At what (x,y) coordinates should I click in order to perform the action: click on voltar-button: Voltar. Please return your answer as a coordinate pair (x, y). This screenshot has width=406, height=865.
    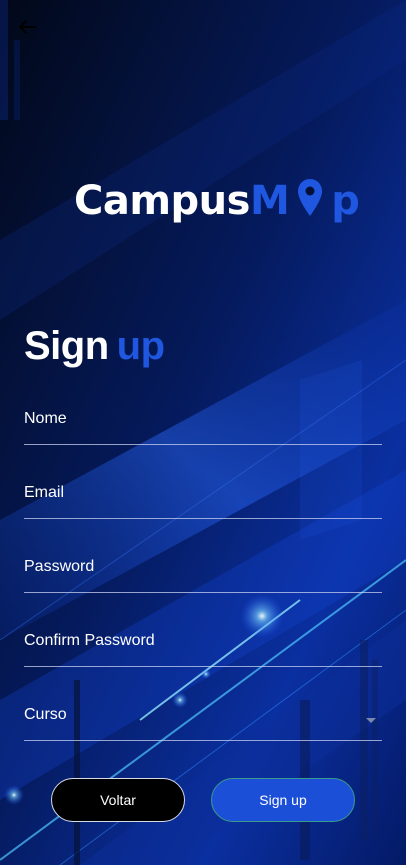
    Looking at the image, I should click on (118, 800).